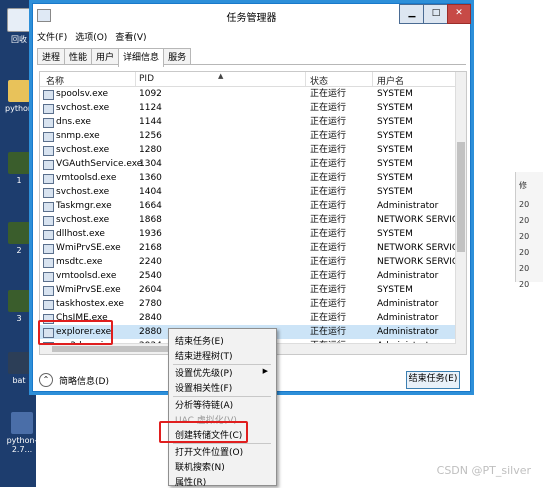  I want to click on tab-performance: 性能, so click(78, 56).